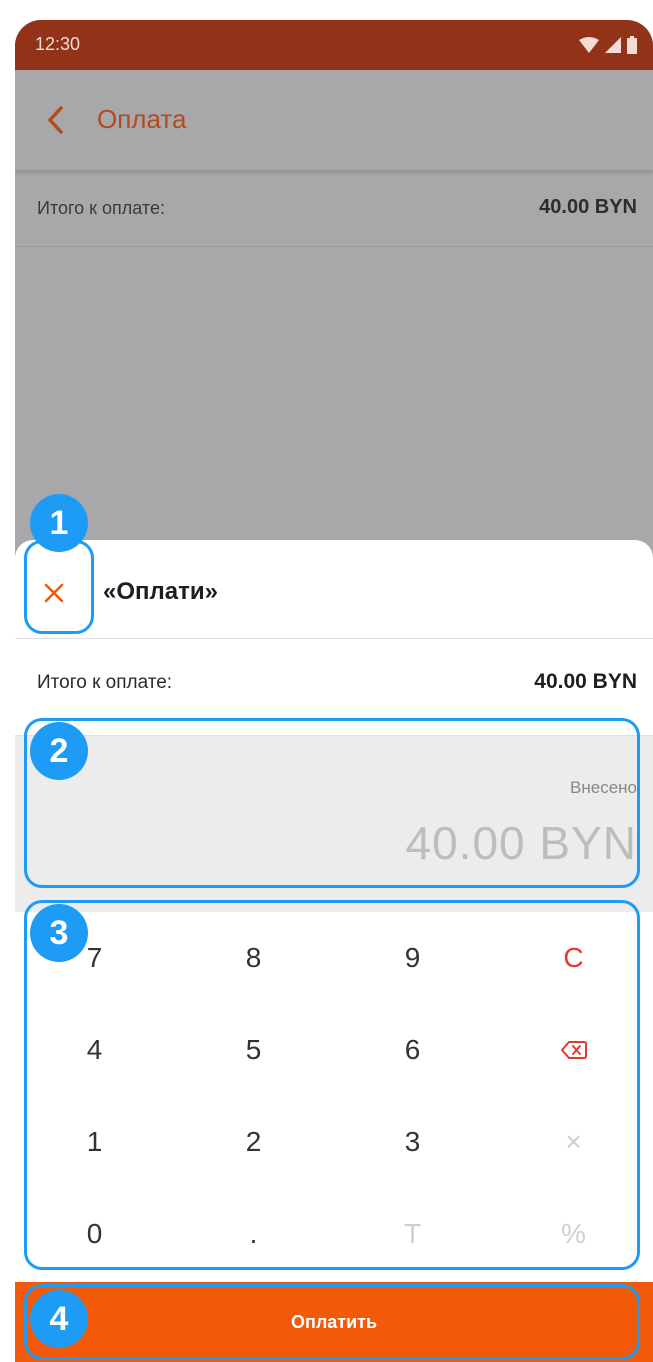 The width and height of the screenshot is (653, 1362). What do you see at coordinates (142, 119) in the screenshot?
I see `page-title: Оплата` at bounding box center [142, 119].